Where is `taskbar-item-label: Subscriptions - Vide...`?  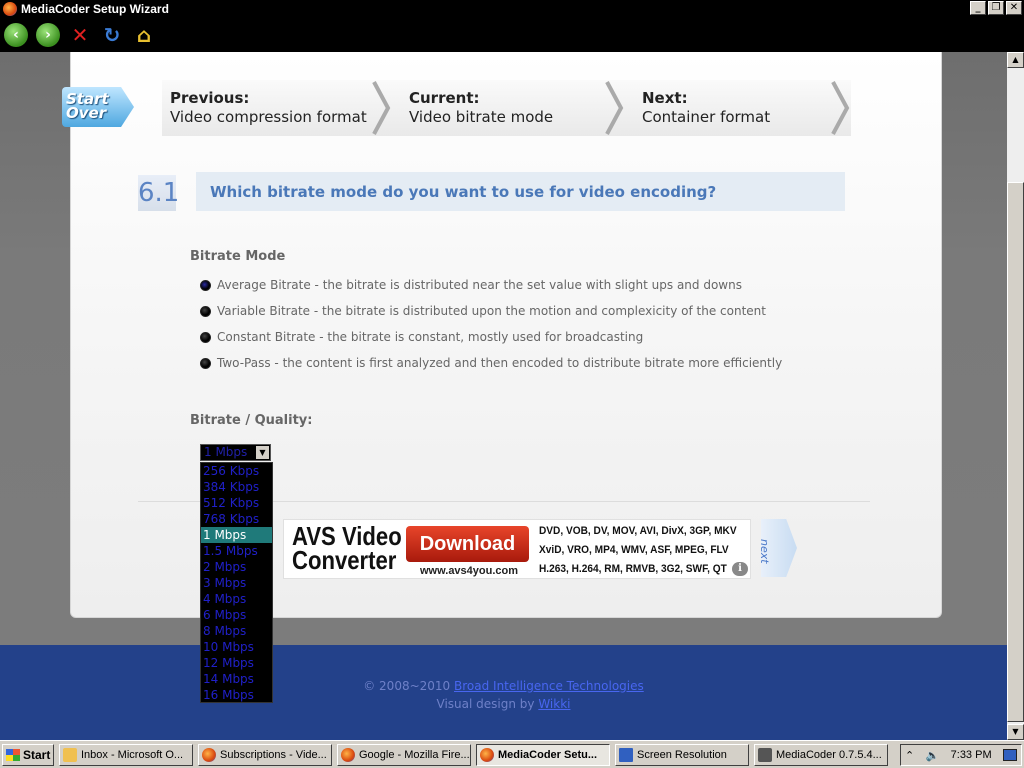
taskbar-item-label: Subscriptions - Vide... is located at coordinates (273, 754).